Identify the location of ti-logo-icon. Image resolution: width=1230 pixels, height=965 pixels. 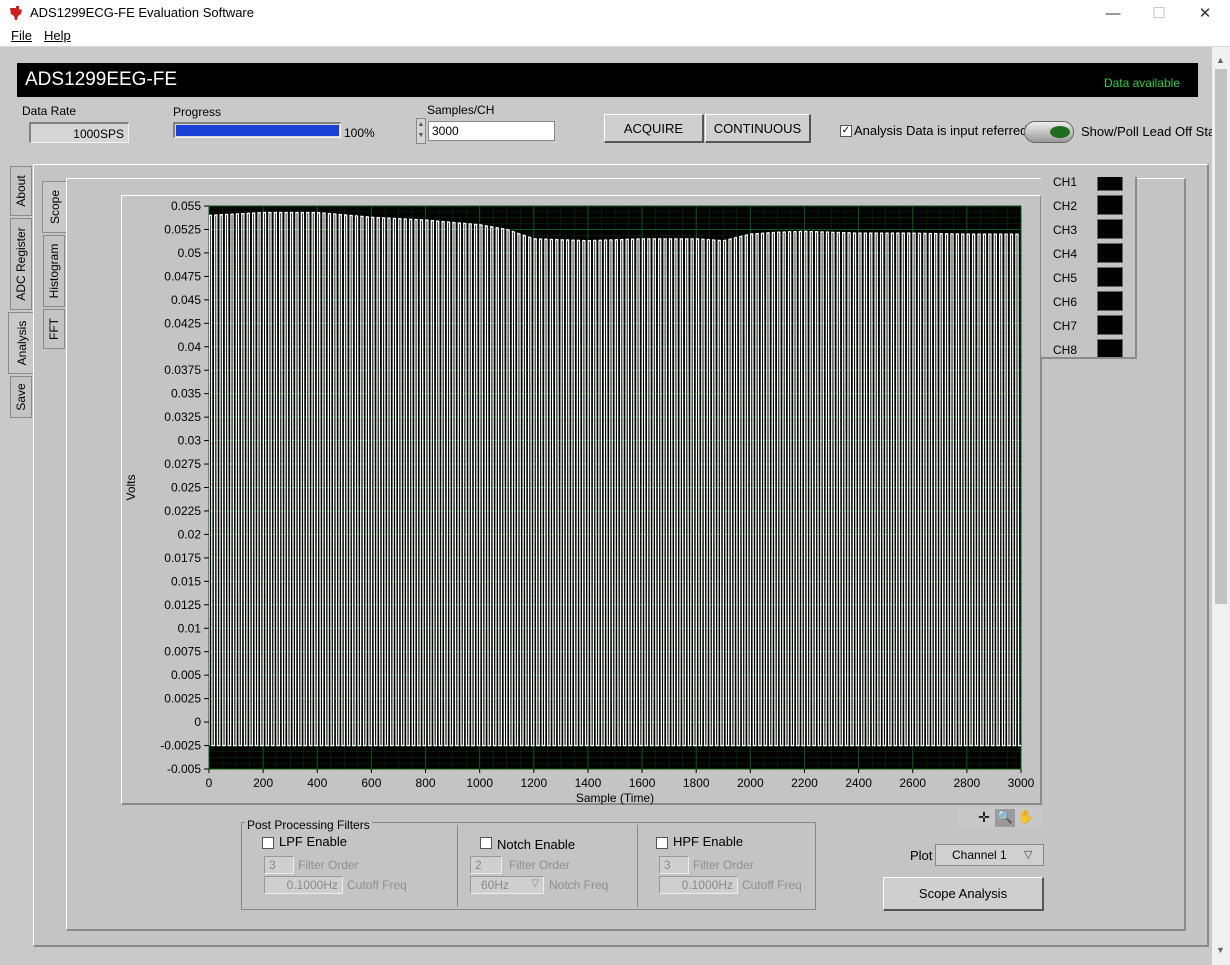
(16, 13).